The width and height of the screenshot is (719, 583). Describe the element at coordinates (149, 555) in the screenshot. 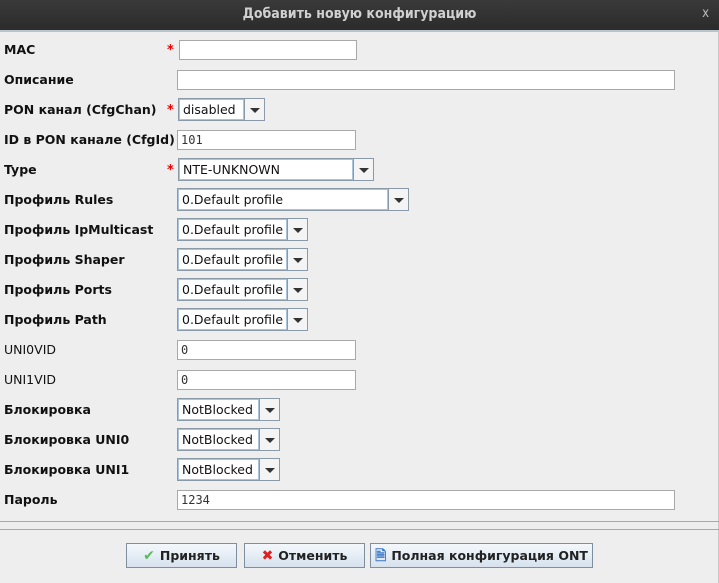

I see `checkmark-icon: ✔` at that location.